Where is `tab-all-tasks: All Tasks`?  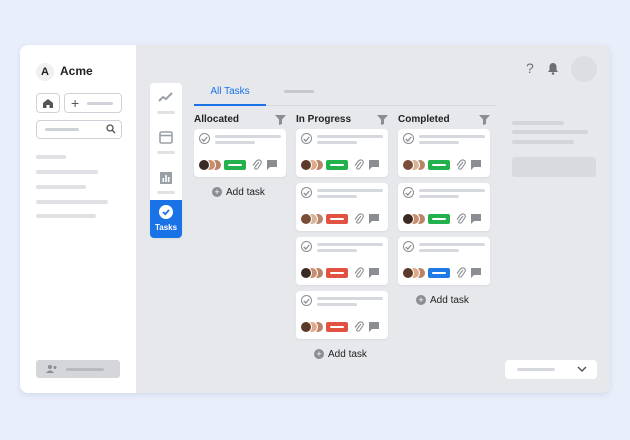
tab-all-tasks: All Tasks is located at coordinates (230, 93).